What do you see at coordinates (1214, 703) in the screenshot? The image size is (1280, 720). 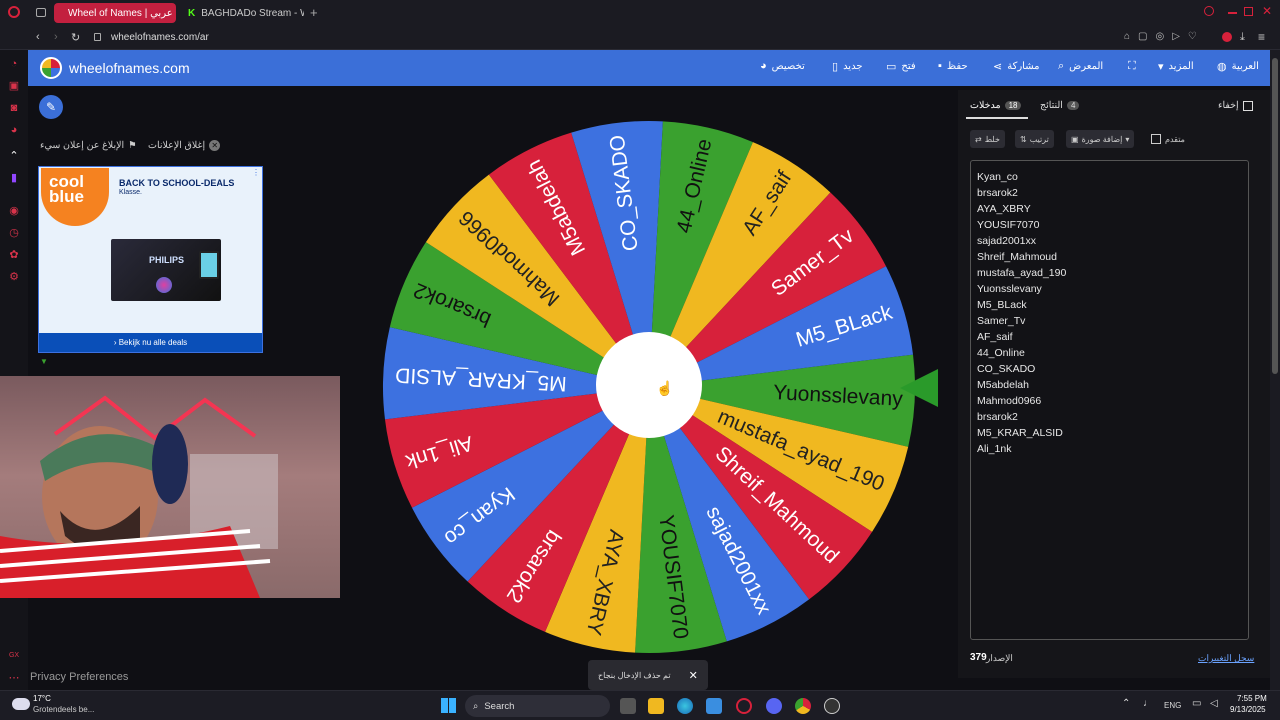 I see `volume-icon: ◁` at bounding box center [1214, 703].